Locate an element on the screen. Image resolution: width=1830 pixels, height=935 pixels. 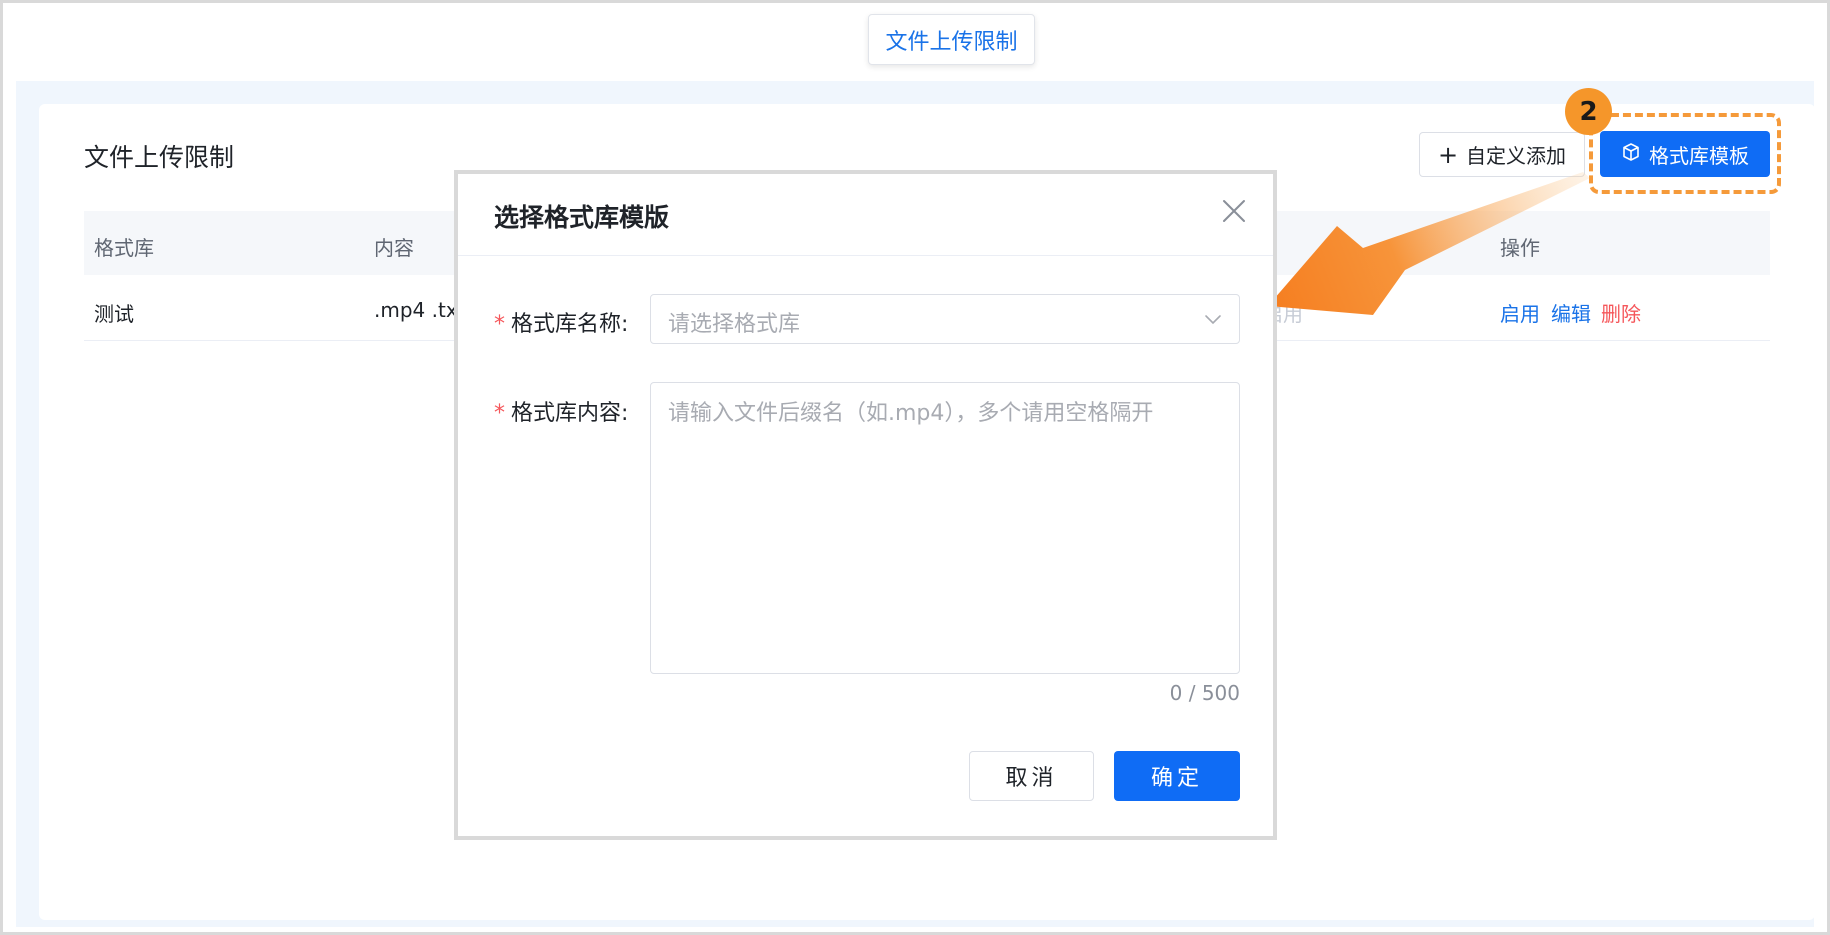
format-name-label-text: 格式库名称: is located at coordinates (570, 324).